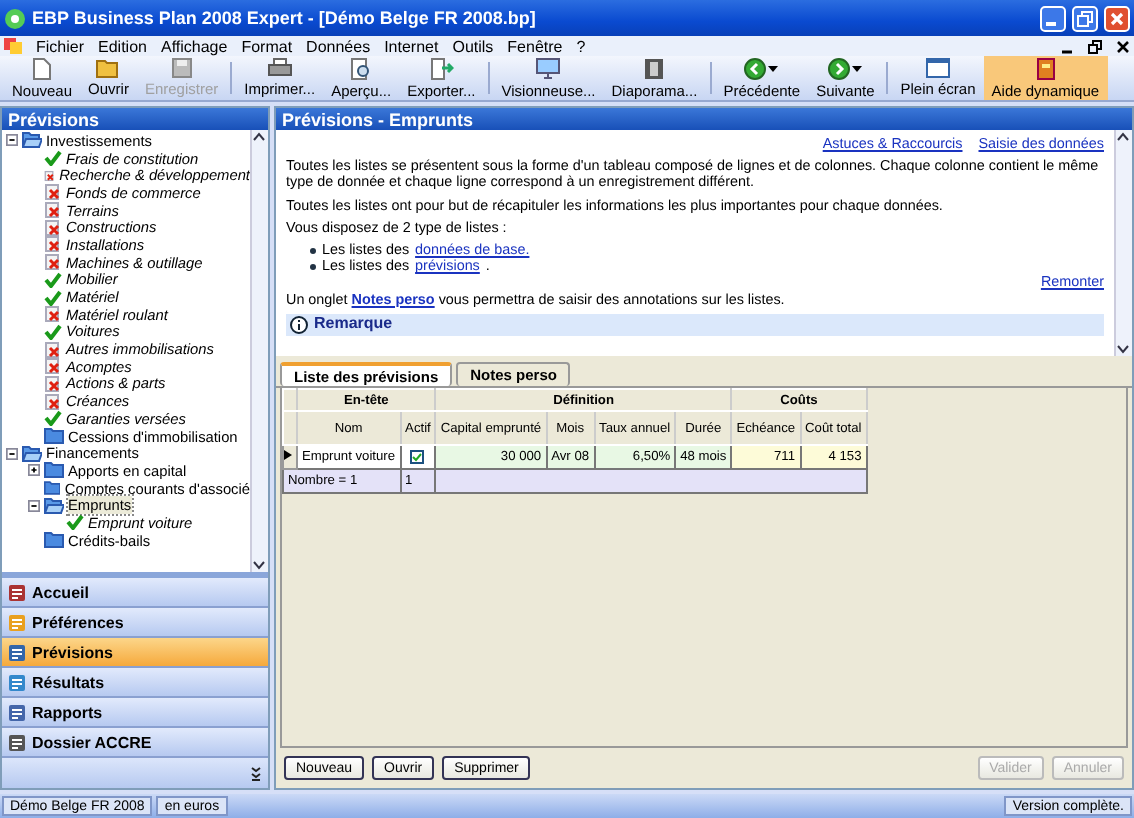 This screenshot has height=818, width=1134. I want to click on menu-item: Affichage, so click(194, 46).